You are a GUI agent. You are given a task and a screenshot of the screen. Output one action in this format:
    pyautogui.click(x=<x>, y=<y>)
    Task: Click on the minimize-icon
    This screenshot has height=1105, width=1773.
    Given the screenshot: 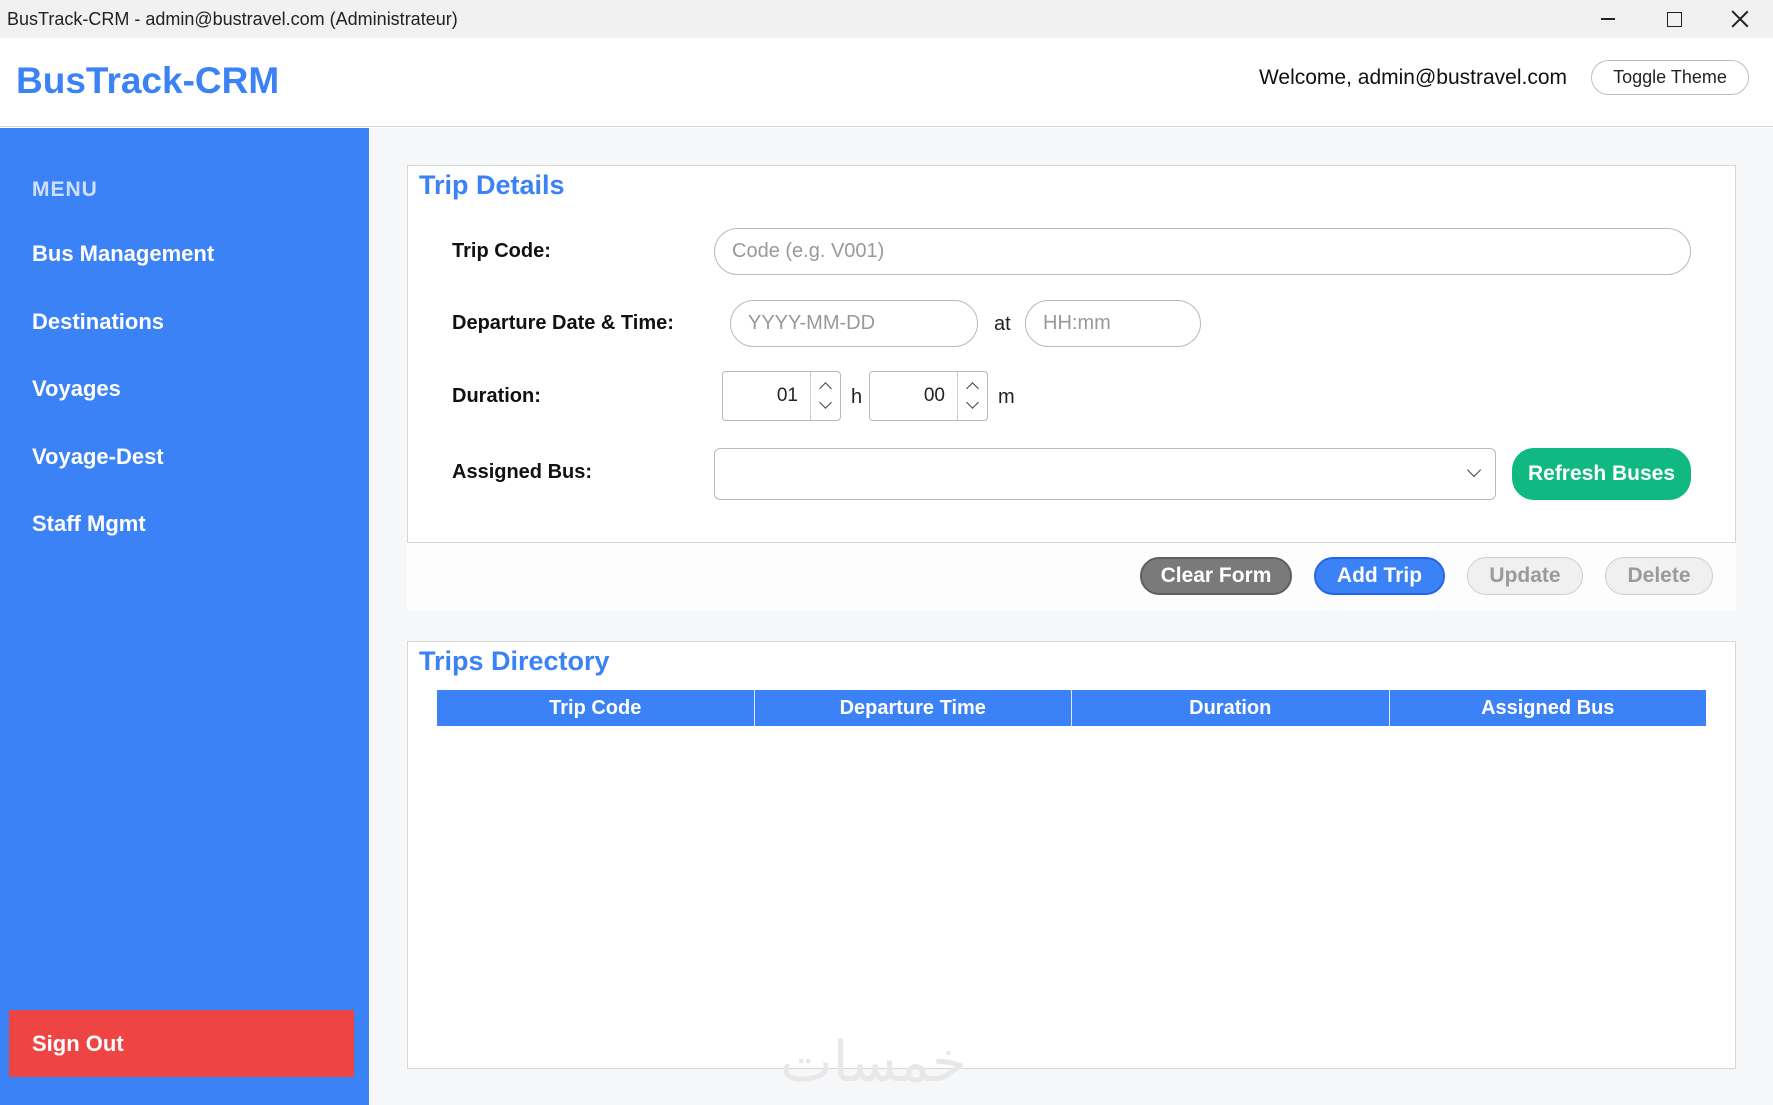 What is the action you would take?
    pyautogui.click(x=1608, y=19)
    